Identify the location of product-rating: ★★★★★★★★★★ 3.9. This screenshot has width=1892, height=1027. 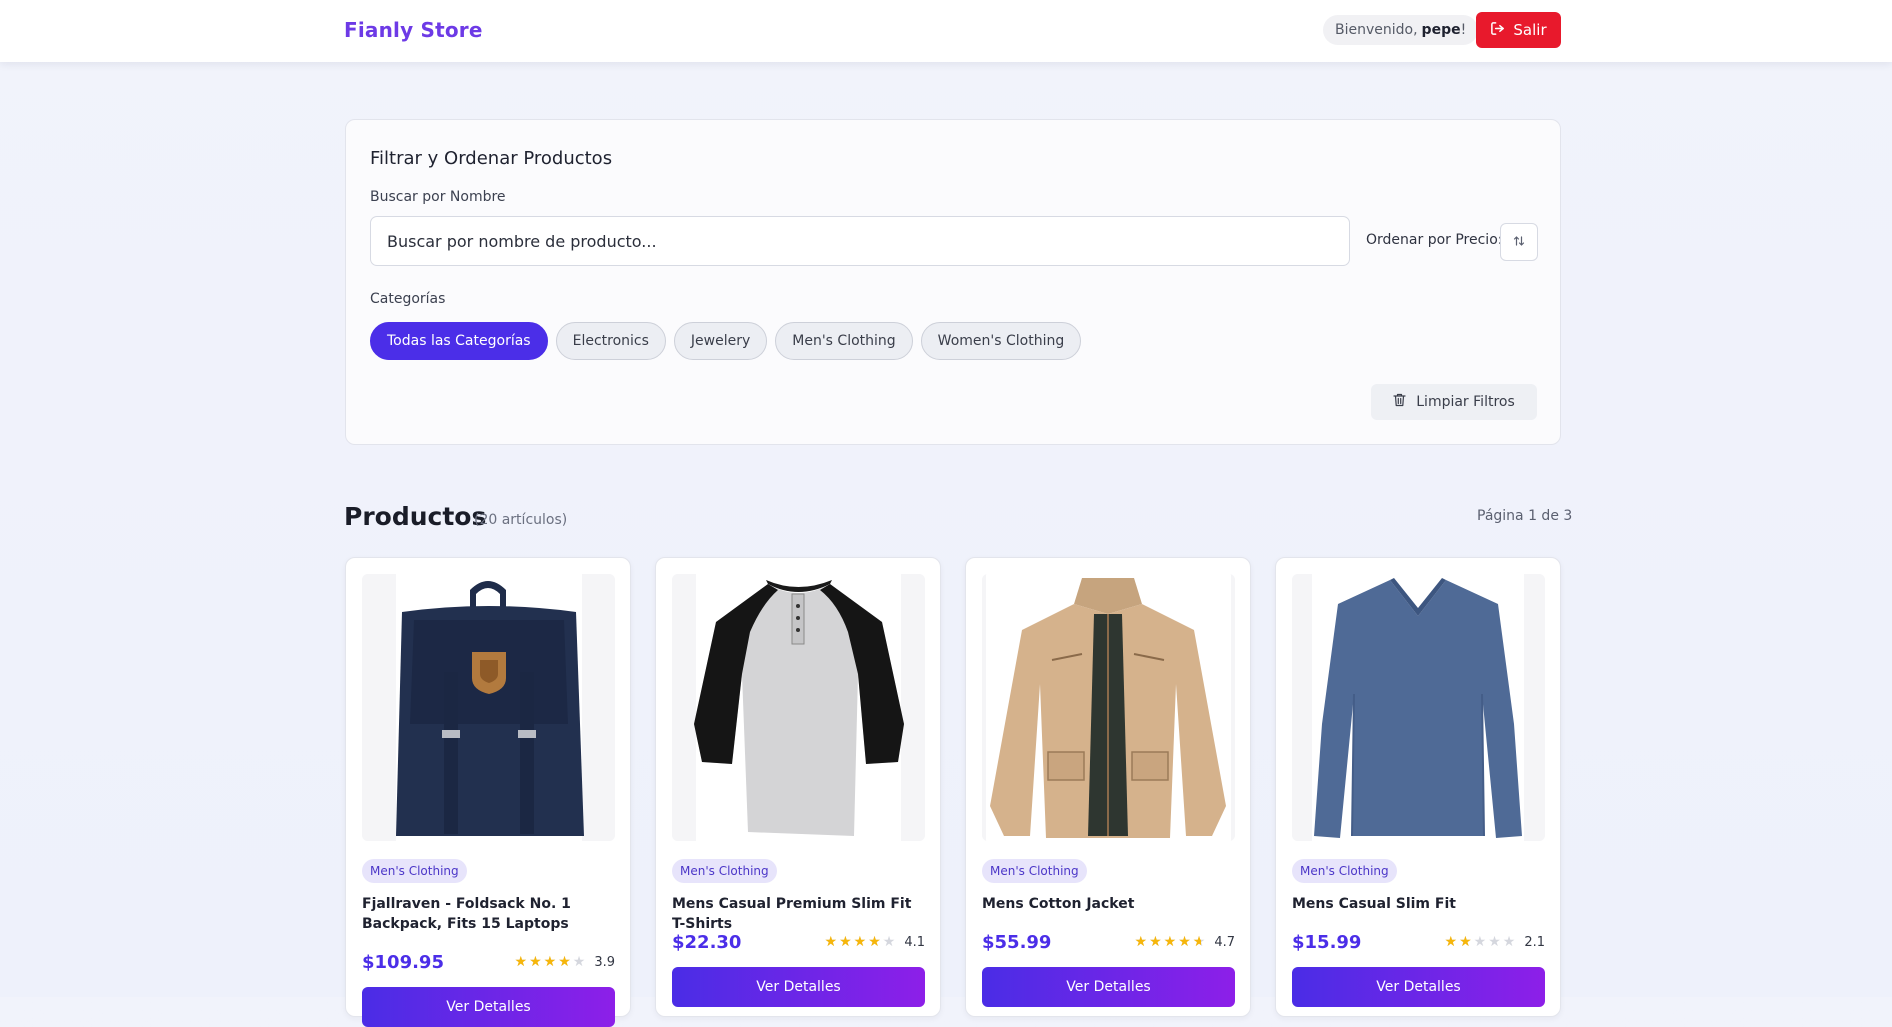
(565, 962).